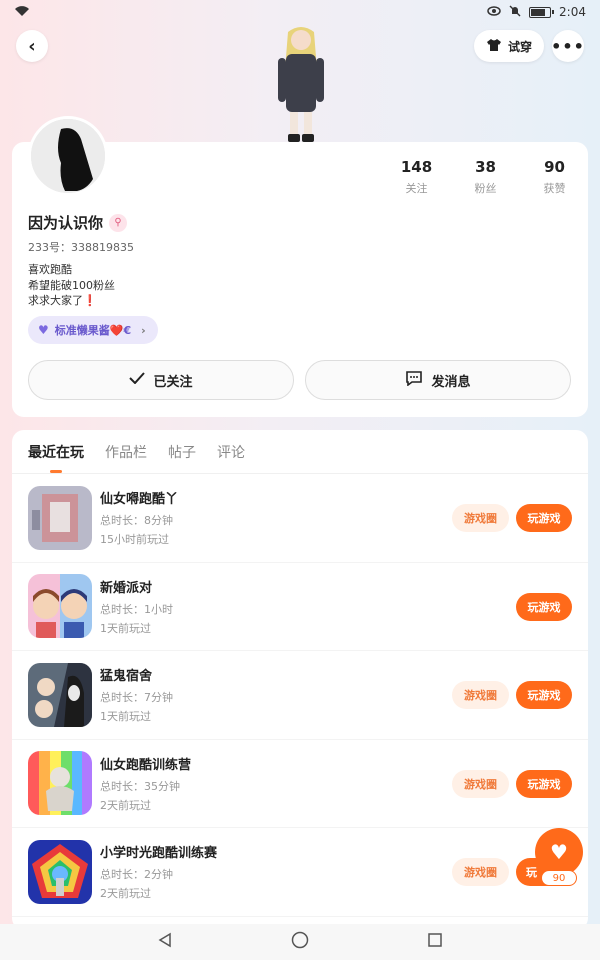  I want to click on floating-like-count: 90, so click(559, 878).